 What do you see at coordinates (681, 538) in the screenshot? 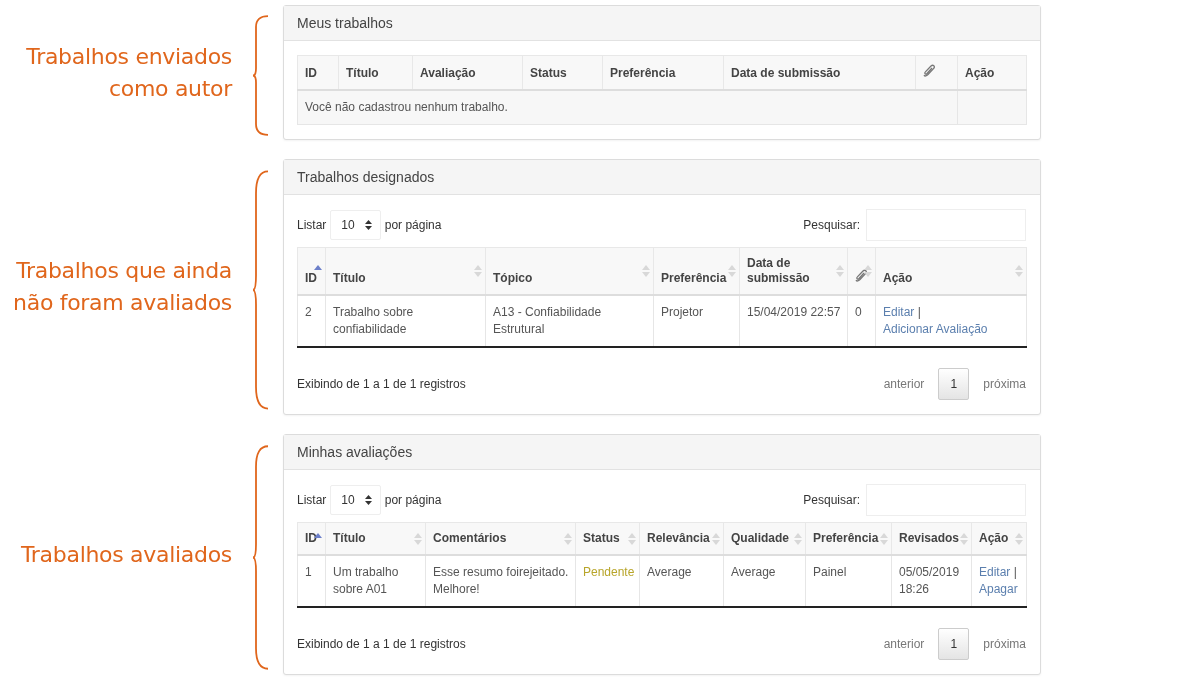
I see `column-header: Relevância` at bounding box center [681, 538].